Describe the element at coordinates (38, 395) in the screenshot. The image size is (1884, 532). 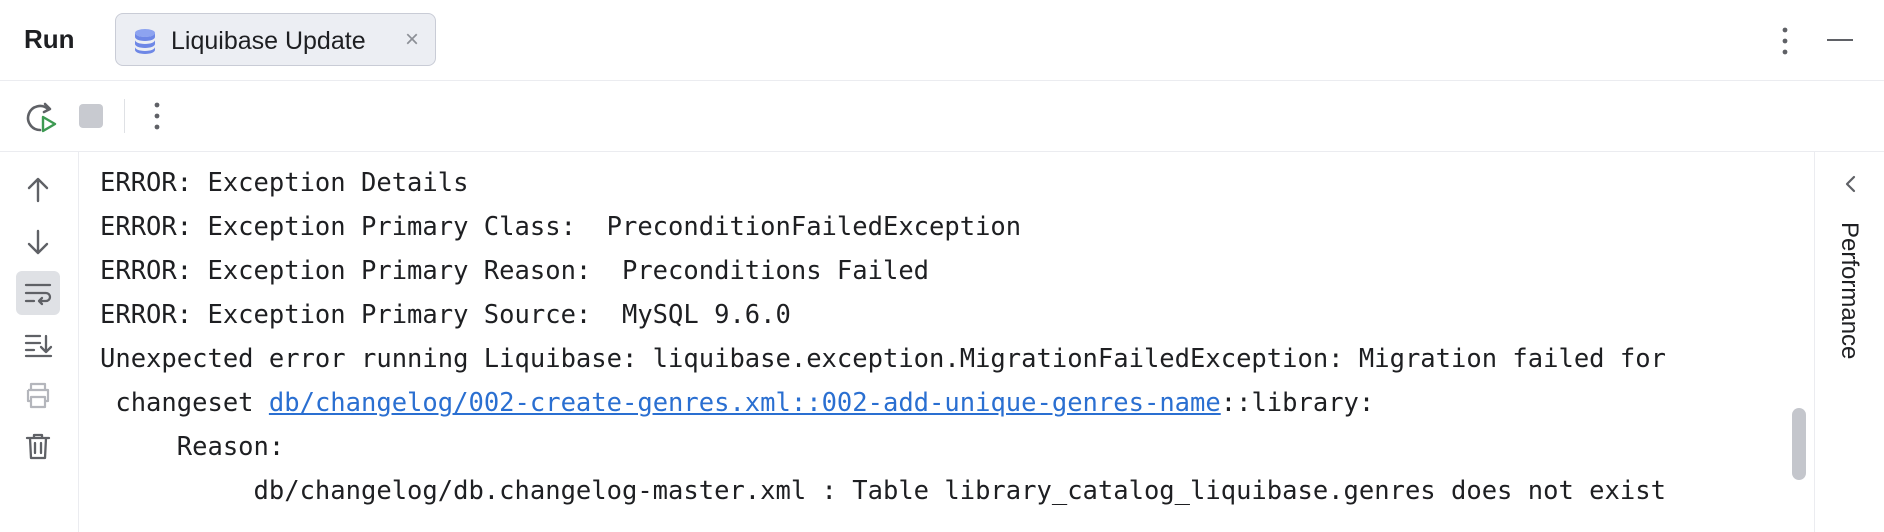
I see `print-icon` at that location.